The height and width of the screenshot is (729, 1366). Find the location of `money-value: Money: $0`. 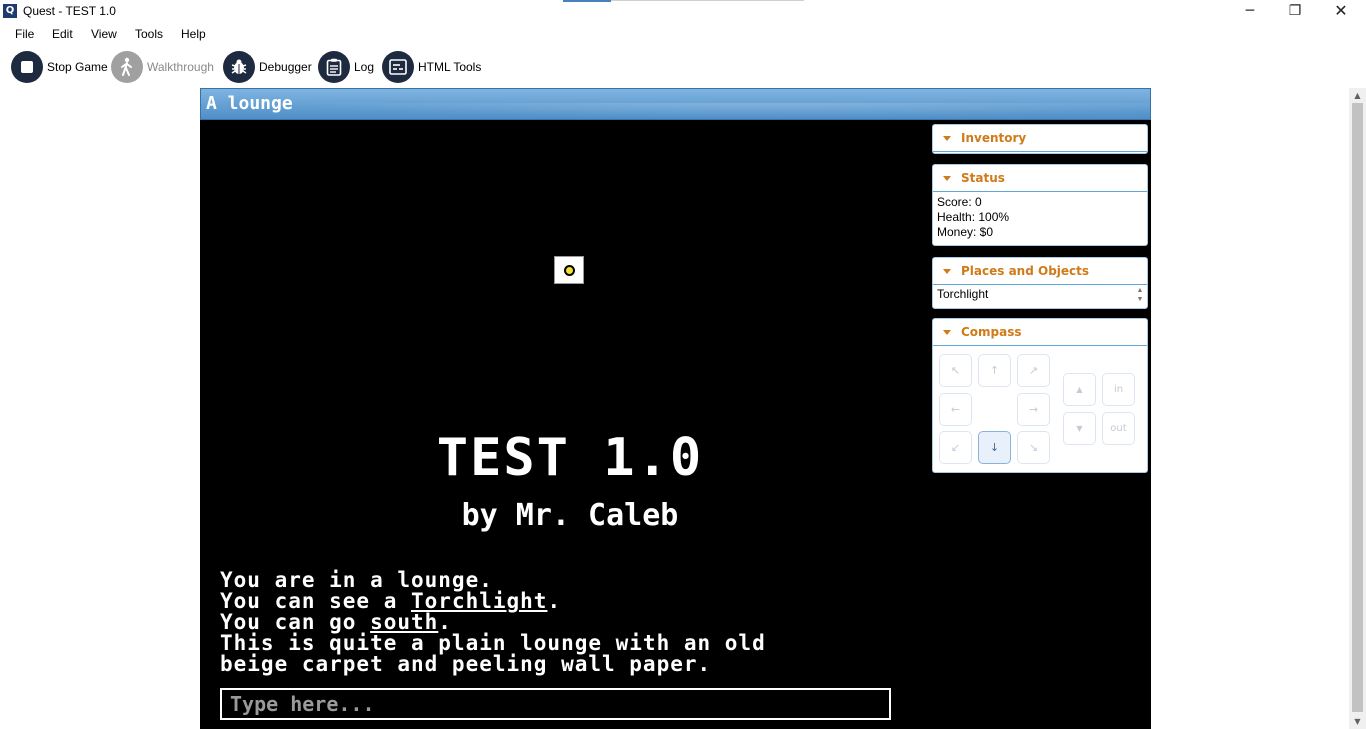

money-value: Money: $0 is located at coordinates (965, 232).